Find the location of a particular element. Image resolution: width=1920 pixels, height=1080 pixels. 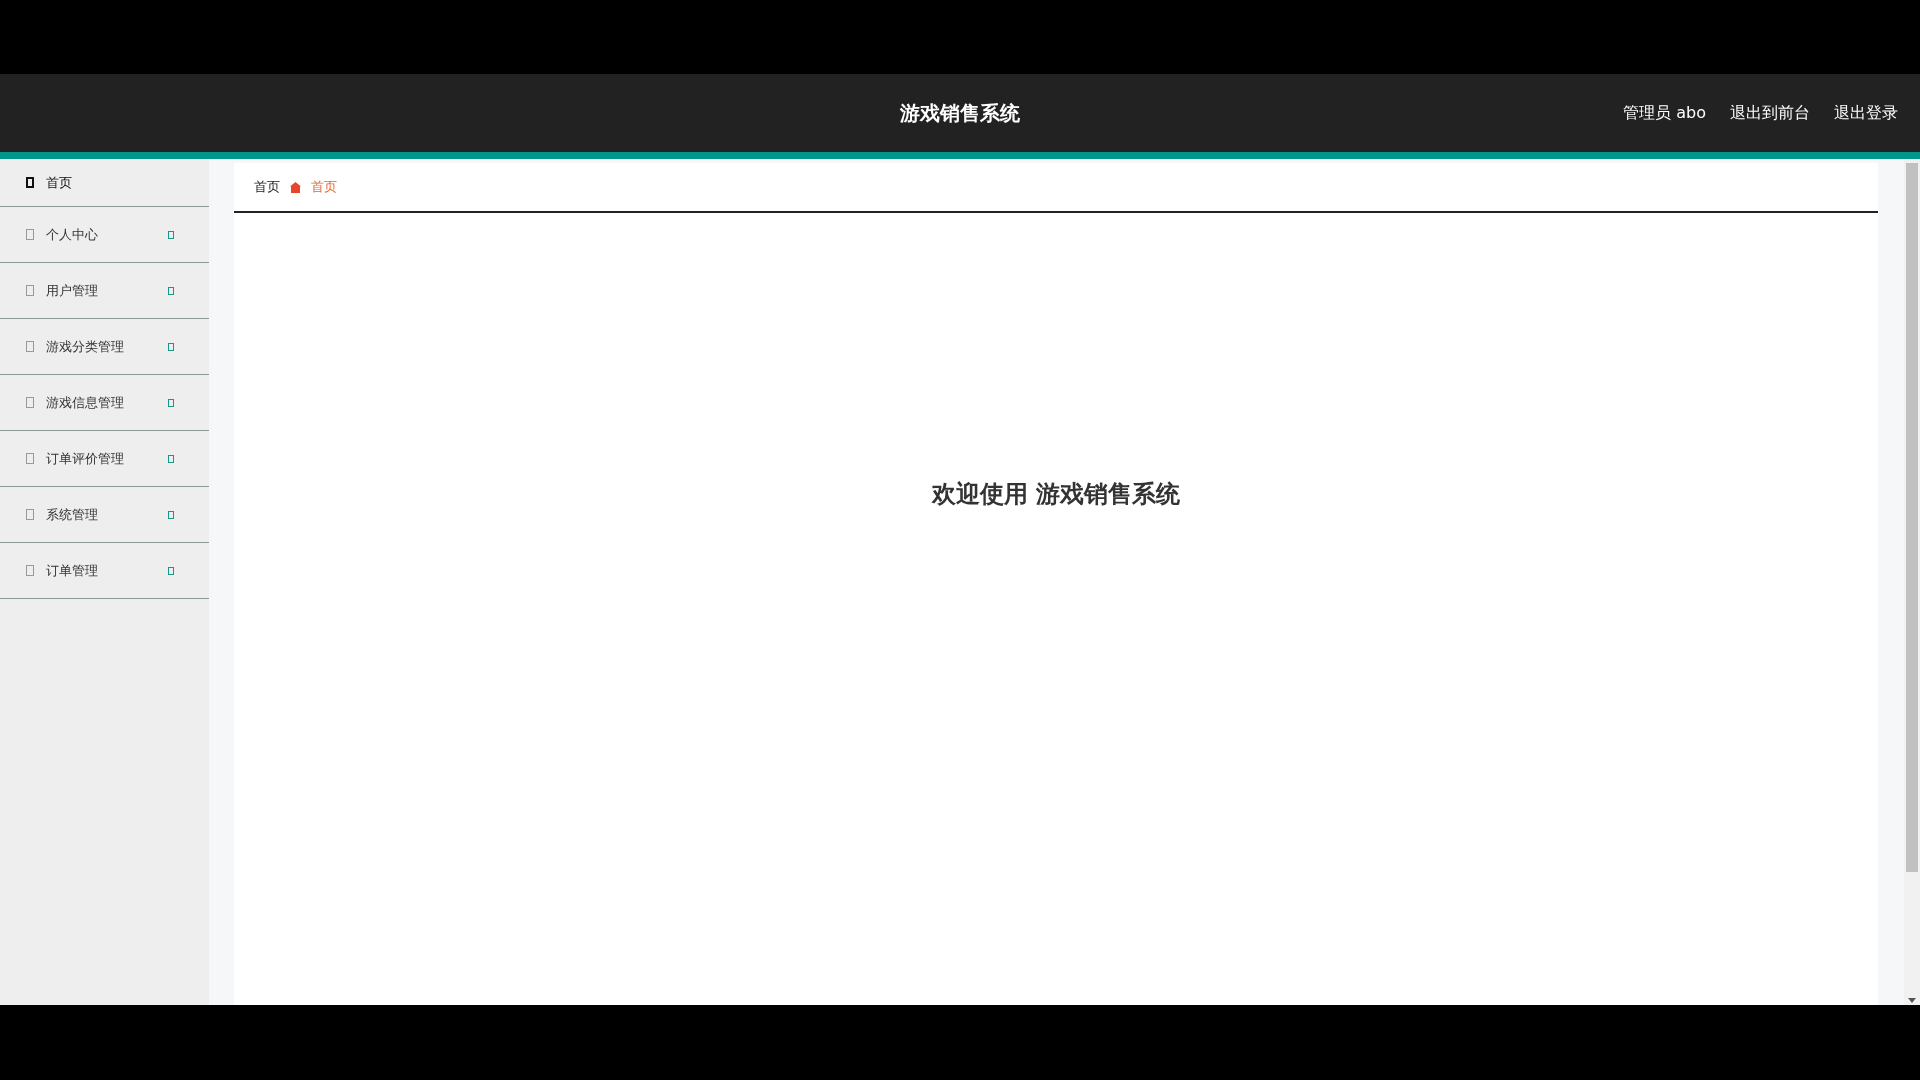

sidebar-item: 游戏分类管理 is located at coordinates (104, 347).